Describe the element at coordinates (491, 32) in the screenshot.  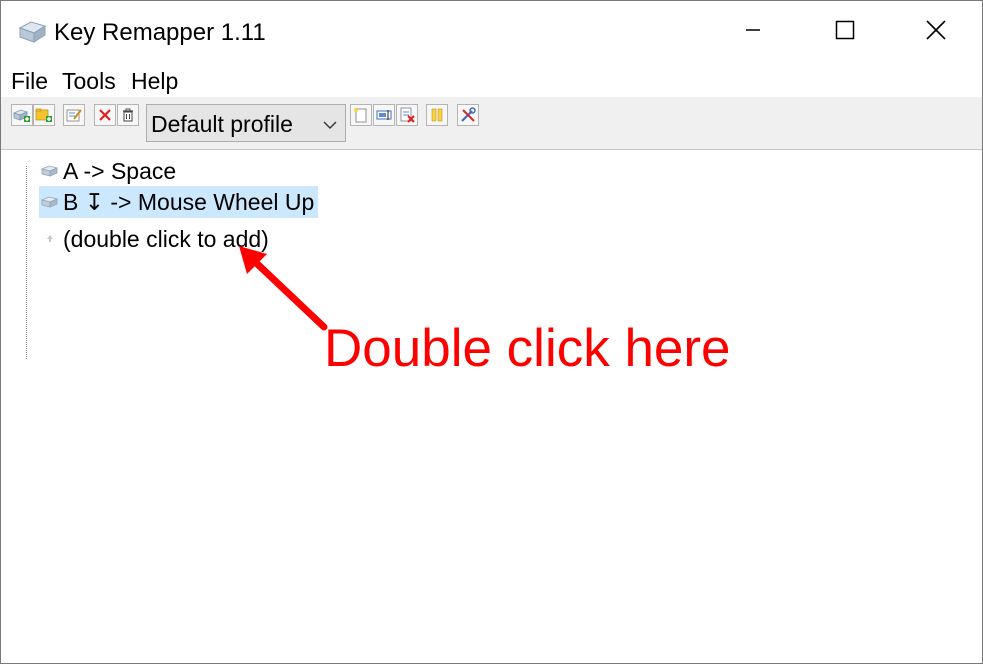
I see `title-bar: Key Remapper 1.11` at that location.